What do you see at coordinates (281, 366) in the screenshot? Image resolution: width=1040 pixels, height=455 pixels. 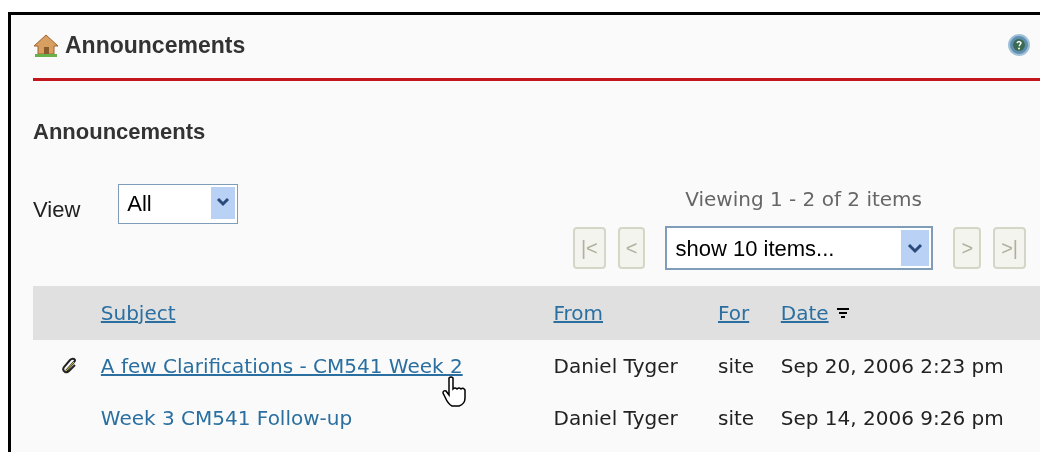 I see `announcement-link: A few Clarifications - CM541 Week 2` at bounding box center [281, 366].